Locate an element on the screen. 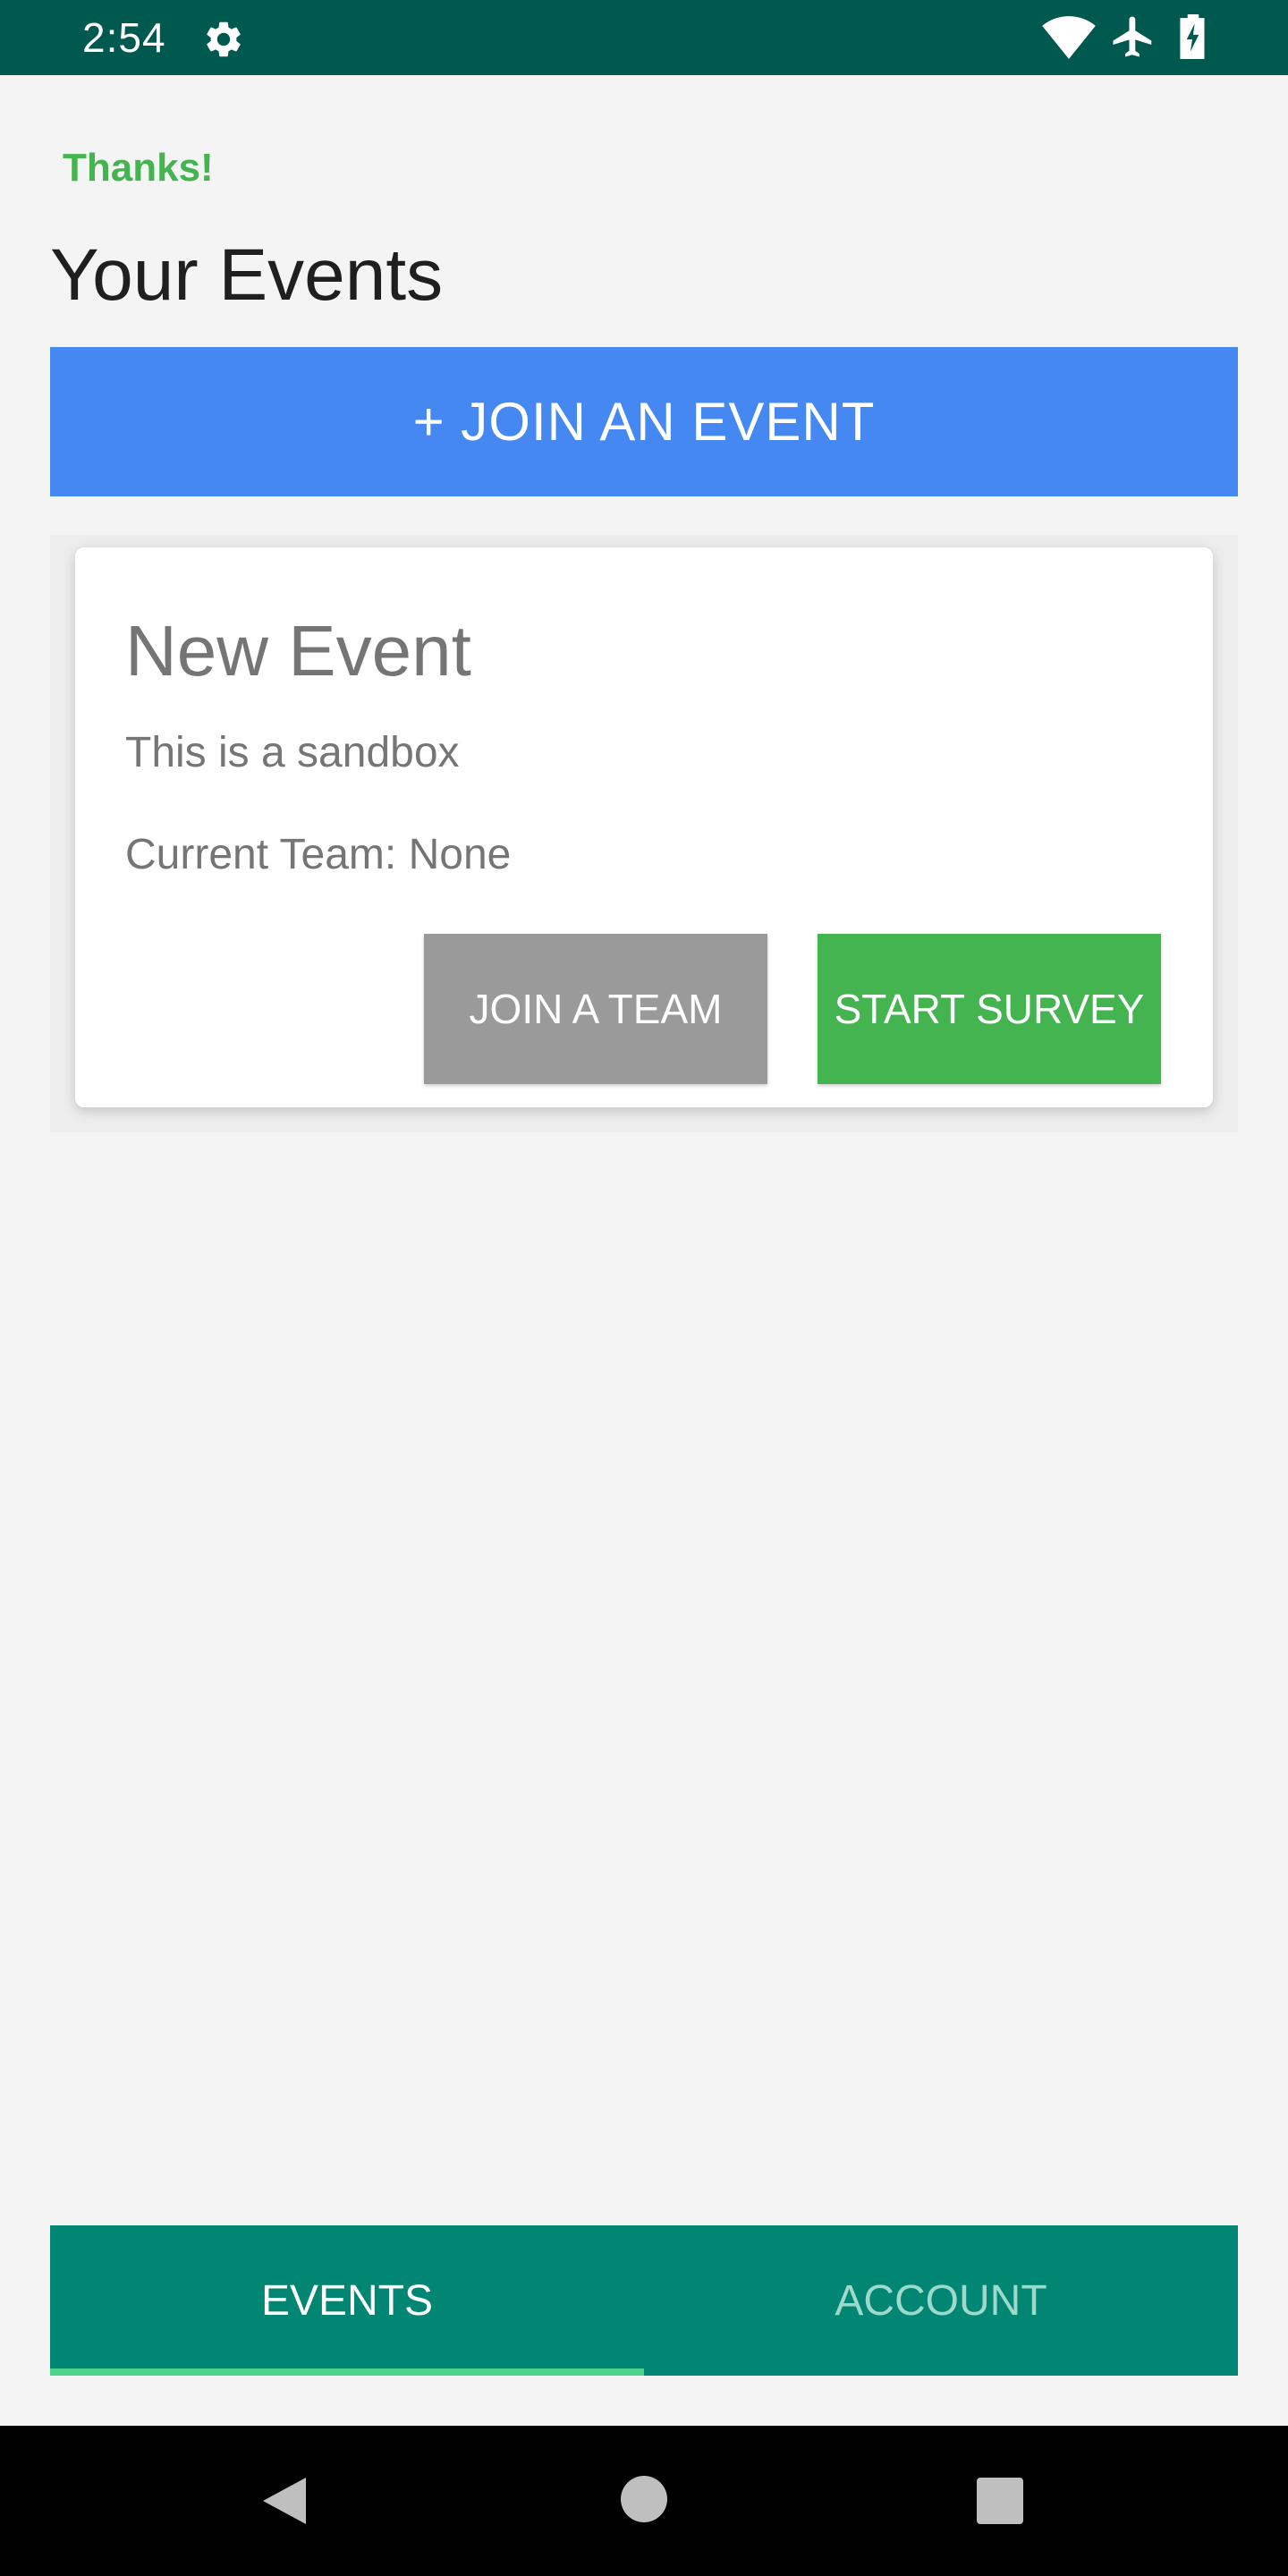  event-title: New Event is located at coordinates (298, 651).